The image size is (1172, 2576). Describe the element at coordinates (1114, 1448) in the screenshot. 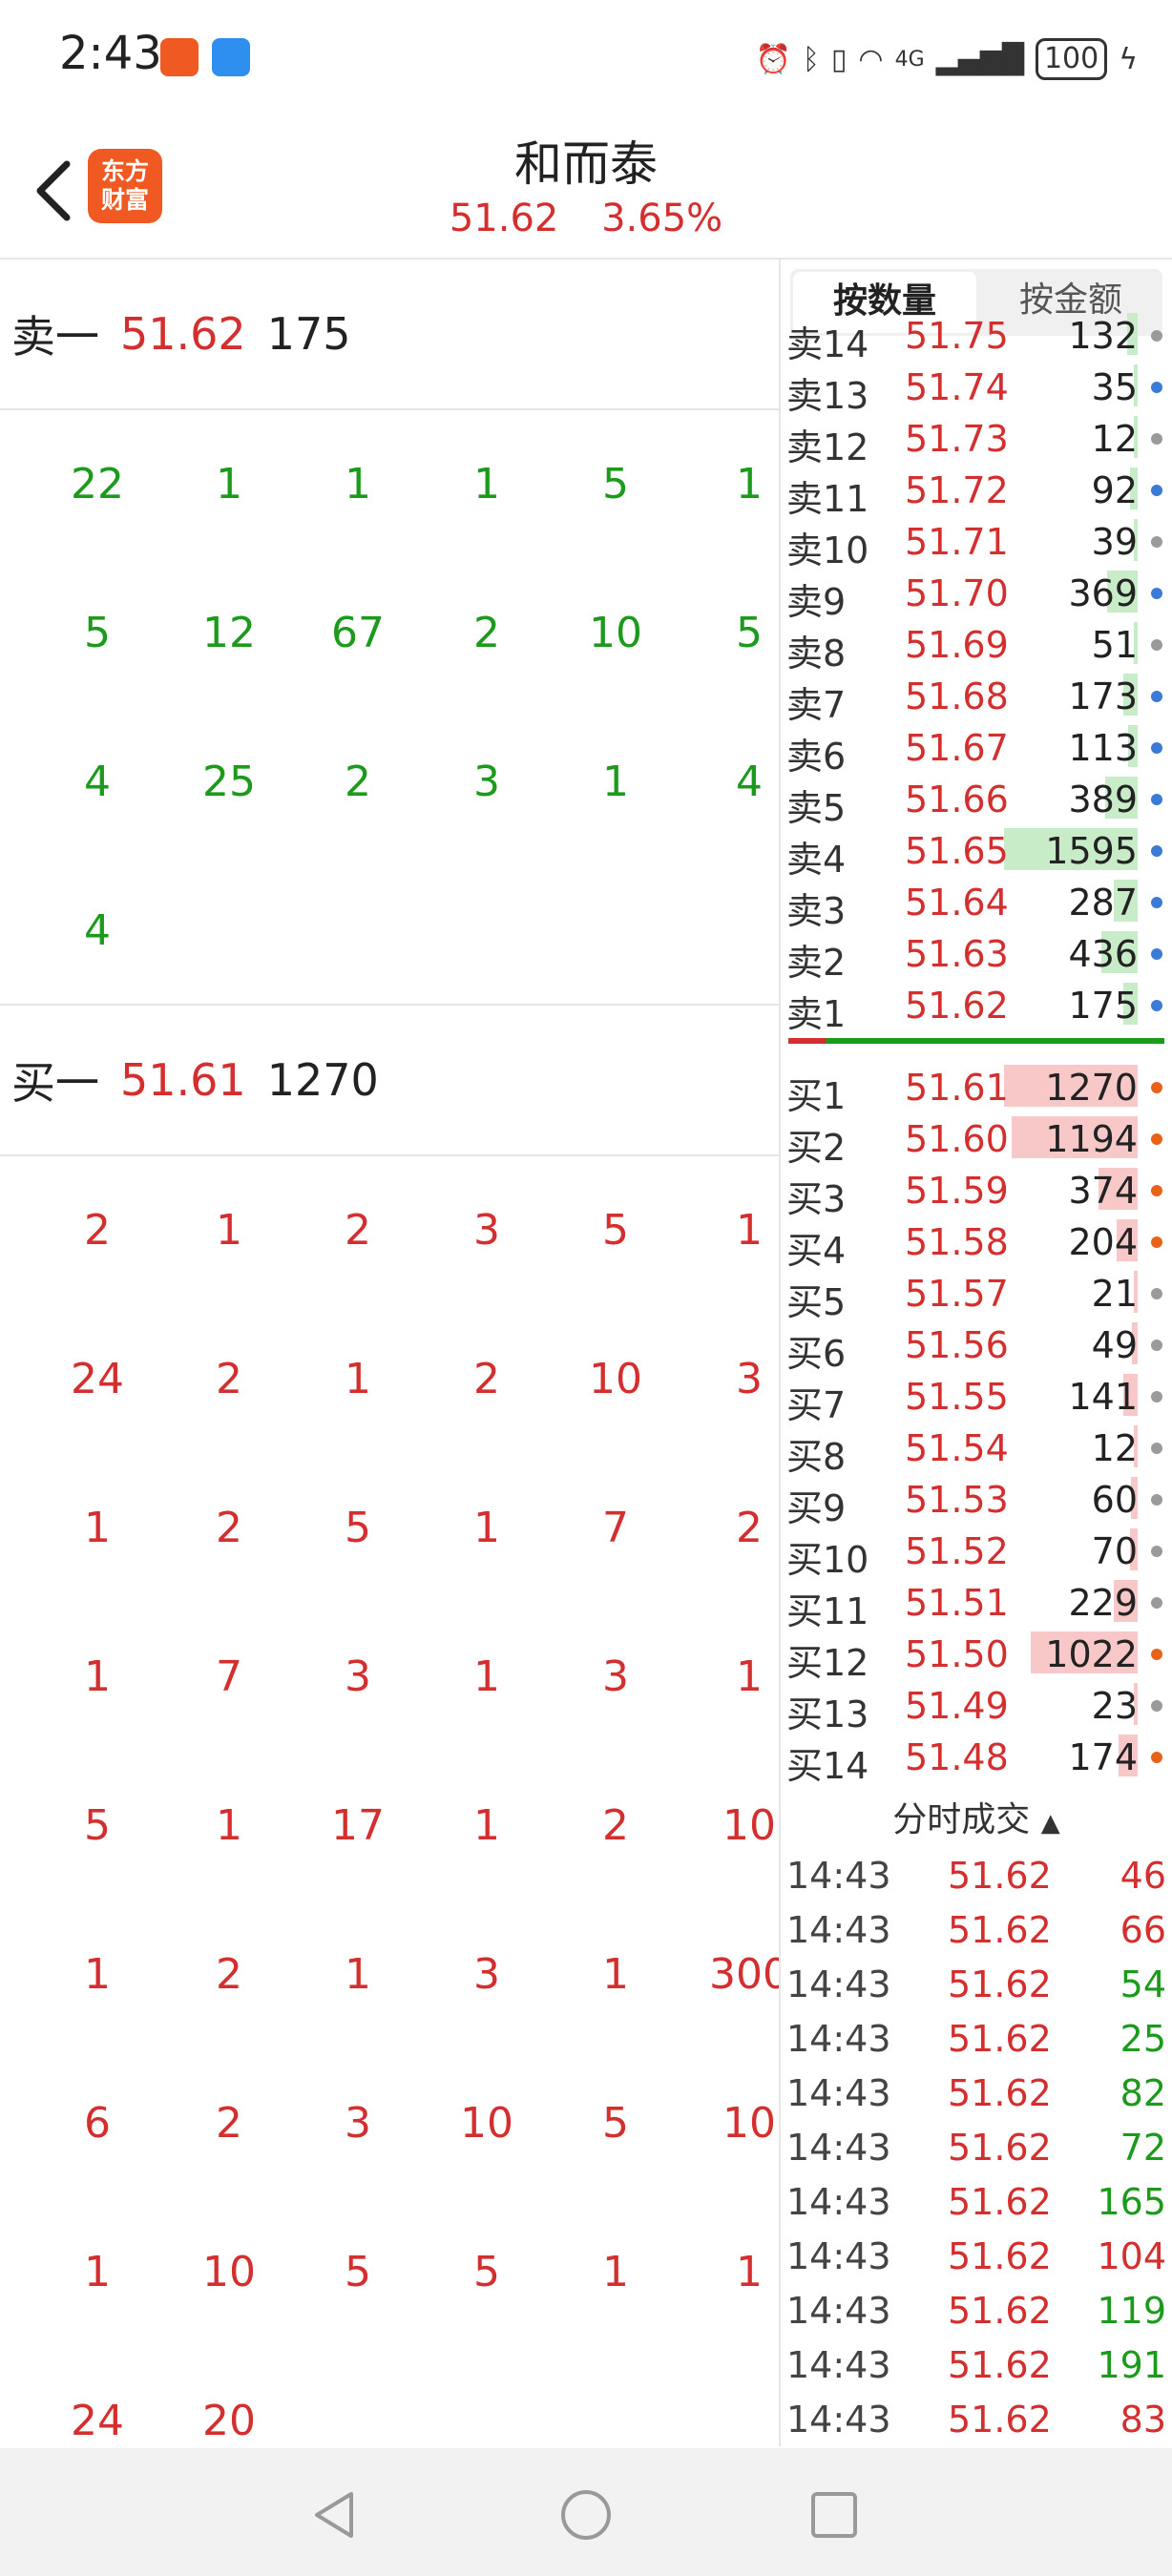

I see `bid-level-volume: 12` at that location.